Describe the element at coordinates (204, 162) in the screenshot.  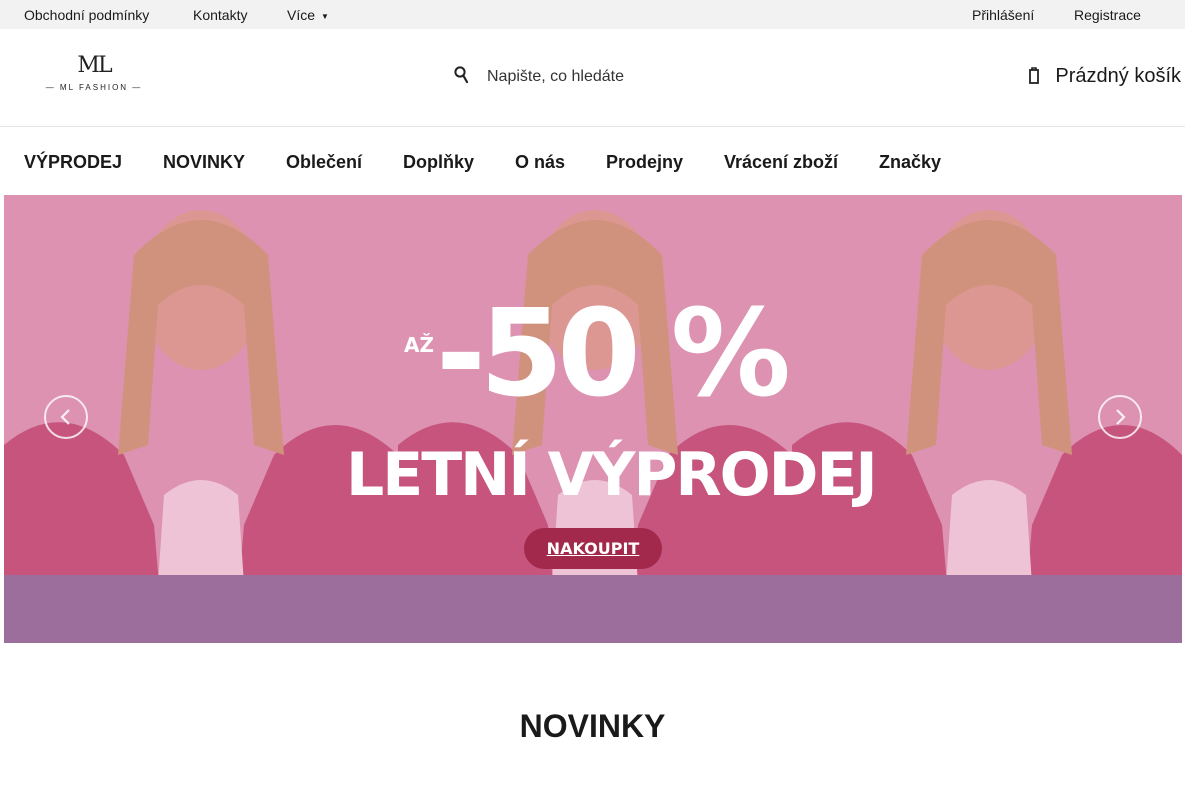
I see `nav-item-new: NOVINKY` at that location.